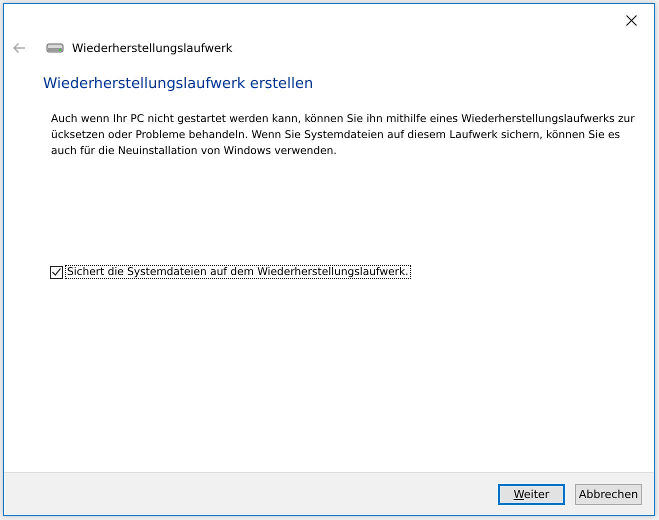 The width and height of the screenshot is (659, 520). What do you see at coordinates (631, 20) in the screenshot?
I see `close-icon` at bounding box center [631, 20].